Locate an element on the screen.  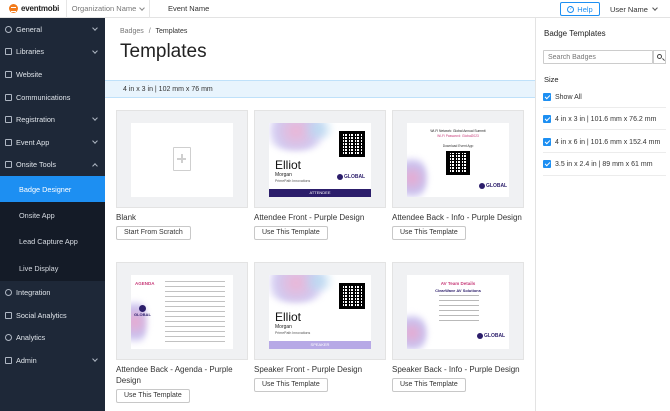
download-app-text: Download Event App is located at coordinates (458, 146).